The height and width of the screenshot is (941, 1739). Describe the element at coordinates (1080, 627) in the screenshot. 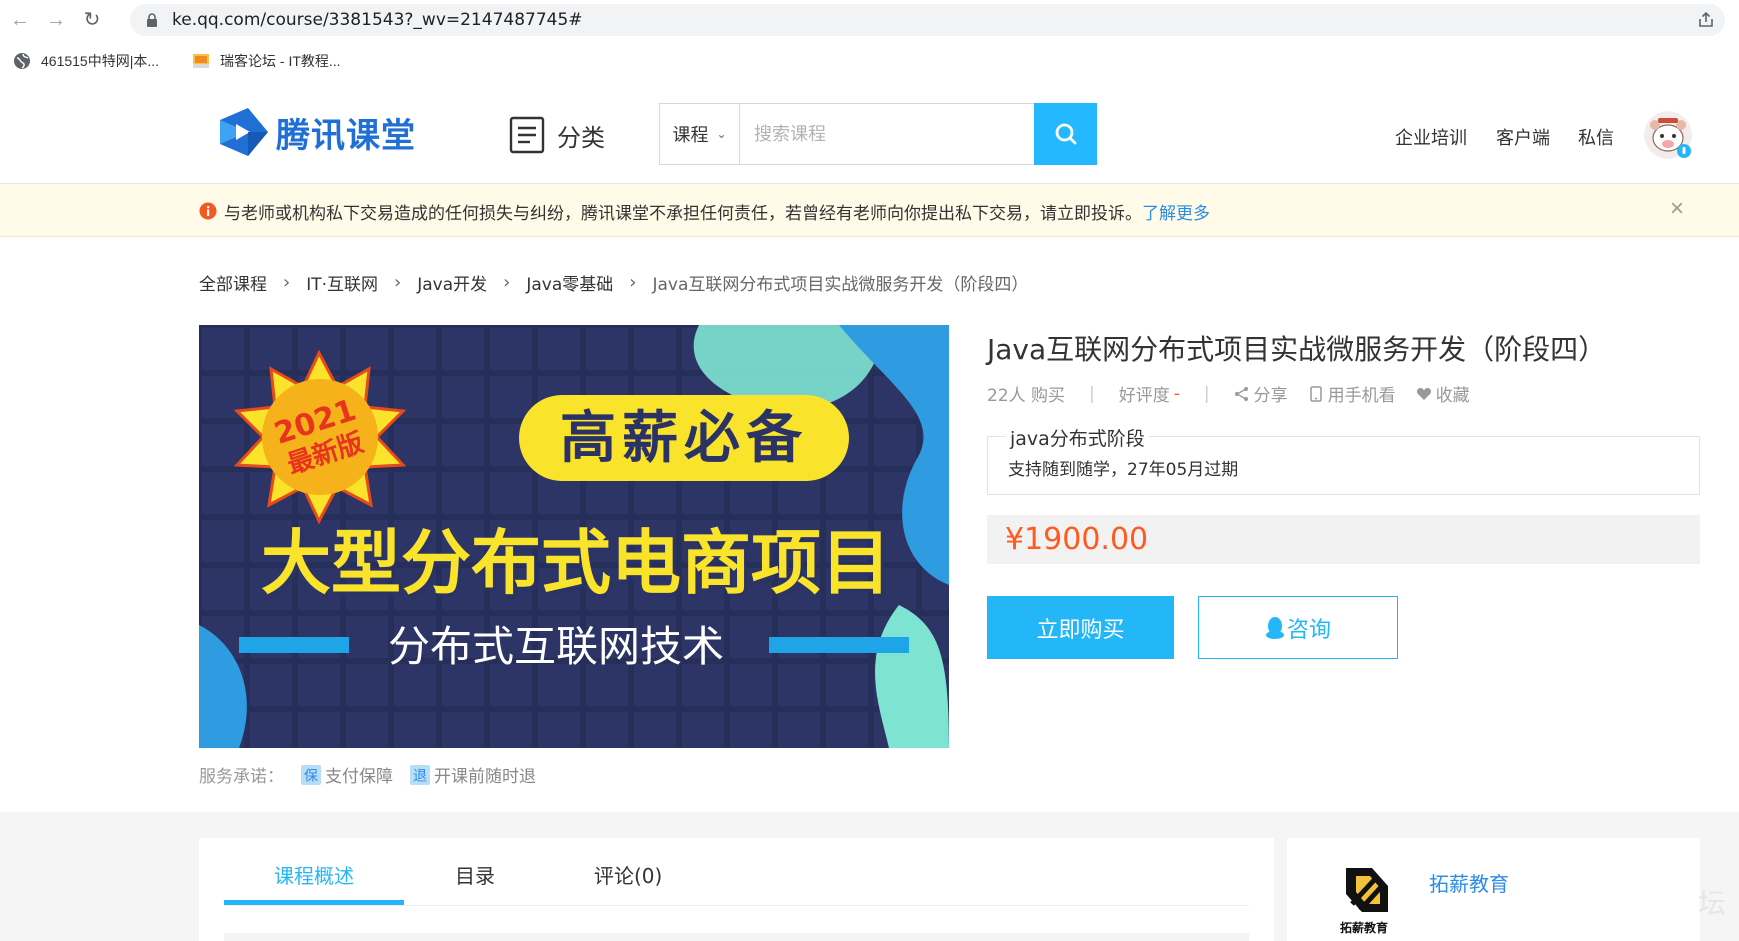

I see `buy-now-button: 立即购买` at that location.